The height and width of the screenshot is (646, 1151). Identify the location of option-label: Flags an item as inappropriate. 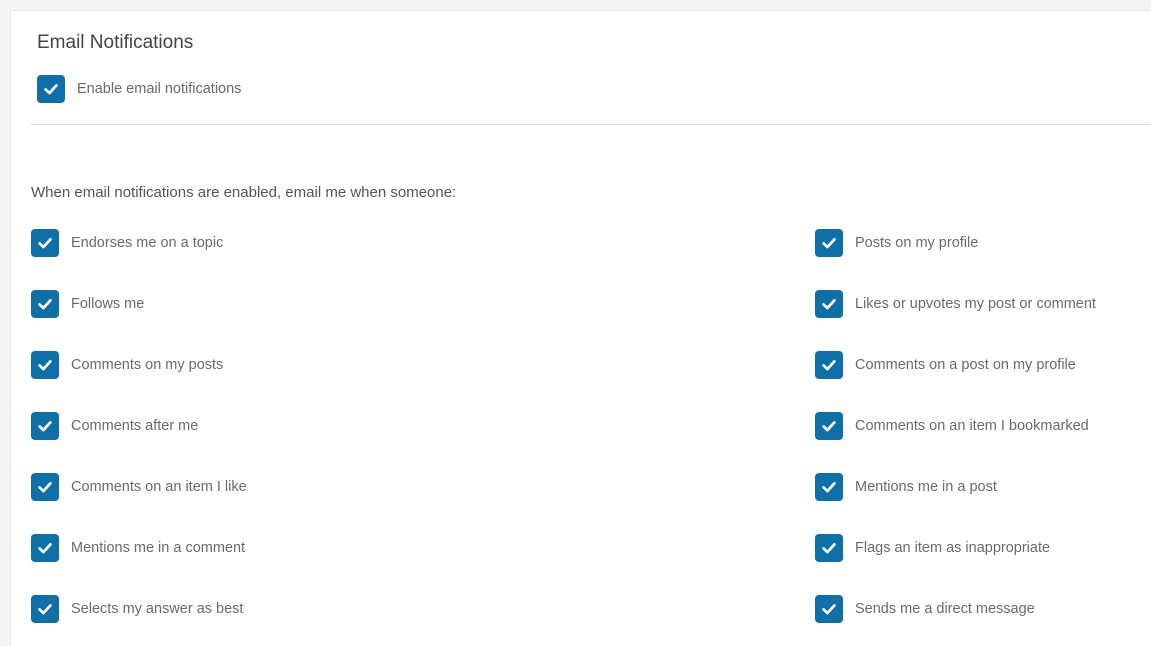
(953, 548).